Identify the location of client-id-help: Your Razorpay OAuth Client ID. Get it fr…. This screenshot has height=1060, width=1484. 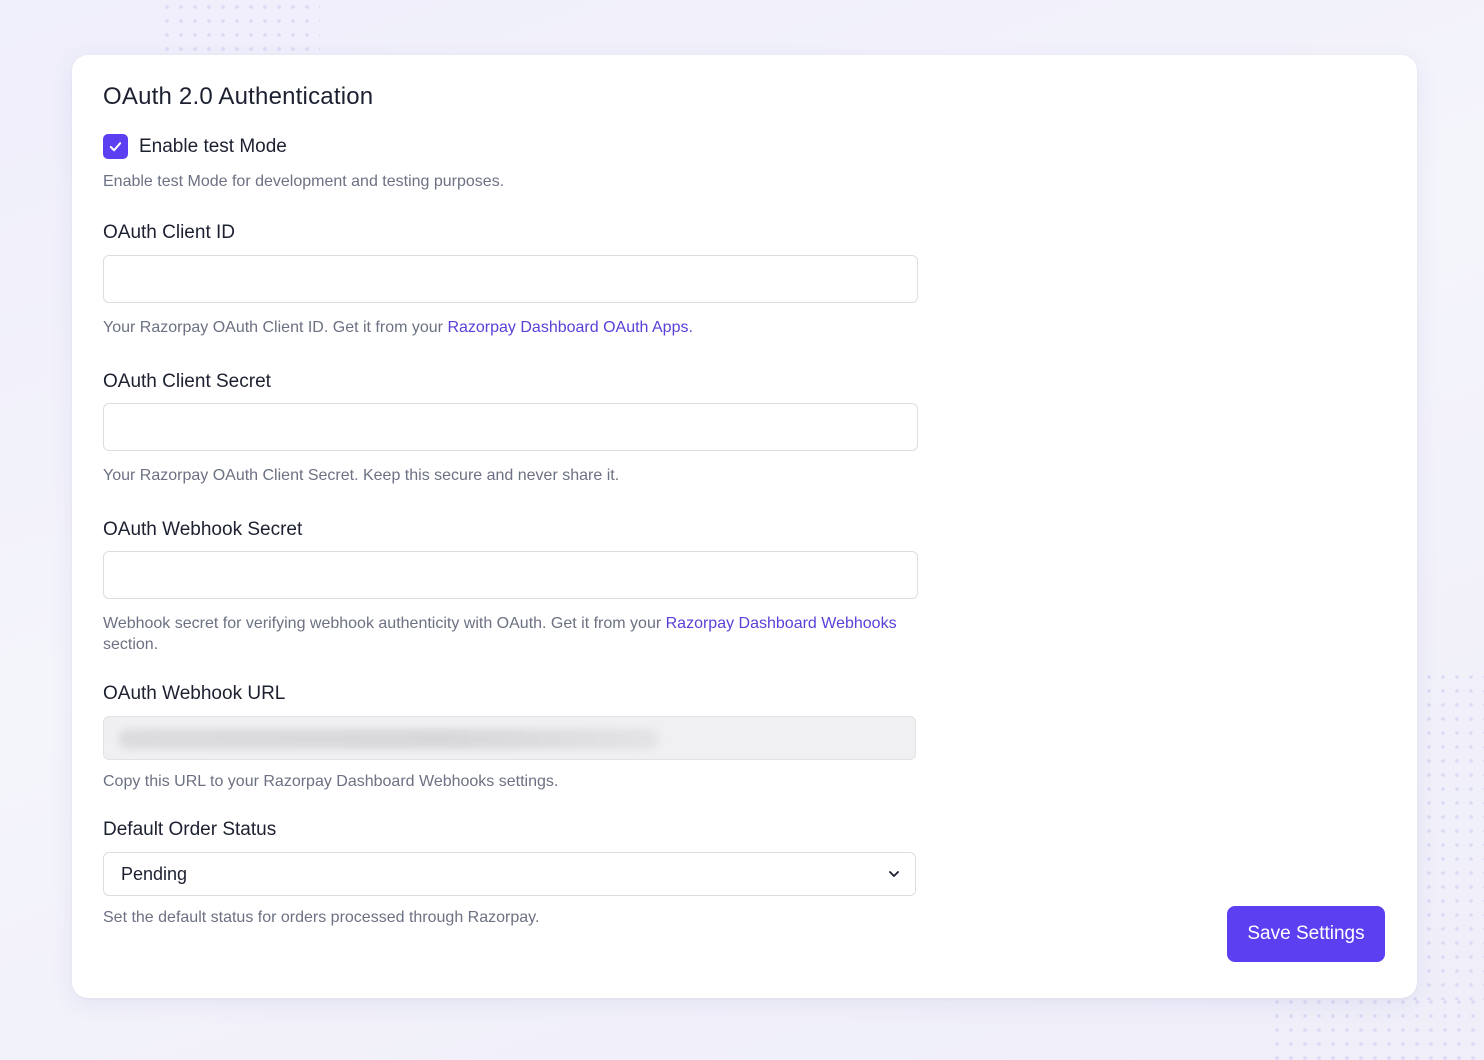
(398, 327).